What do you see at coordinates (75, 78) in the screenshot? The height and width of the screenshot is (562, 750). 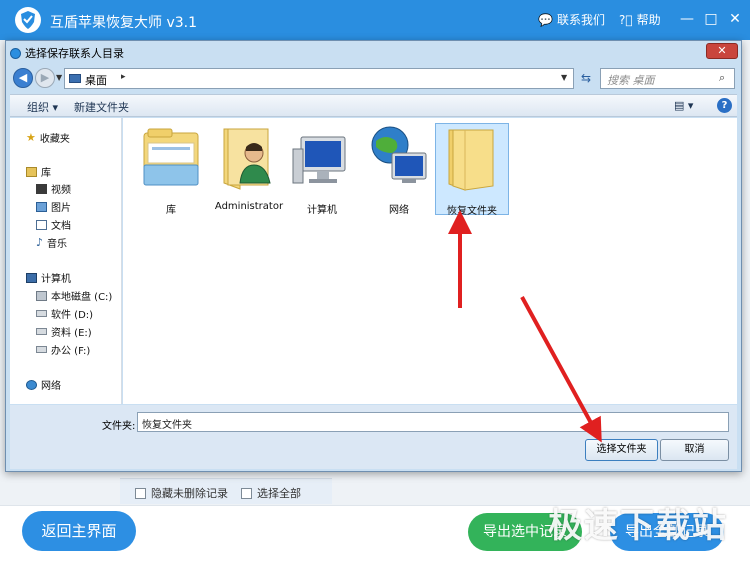 I see `desktop-icon` at bounding box center [75, 78].